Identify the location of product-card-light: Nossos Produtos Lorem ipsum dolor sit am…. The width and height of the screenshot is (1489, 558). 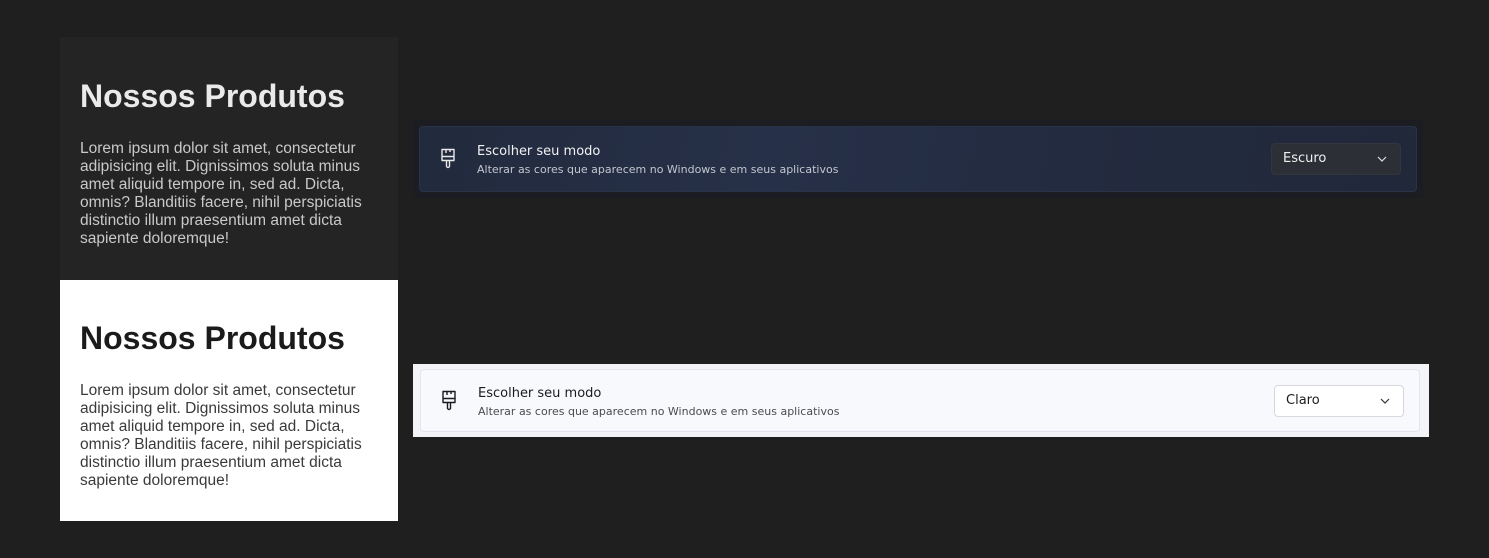
(229, 400).